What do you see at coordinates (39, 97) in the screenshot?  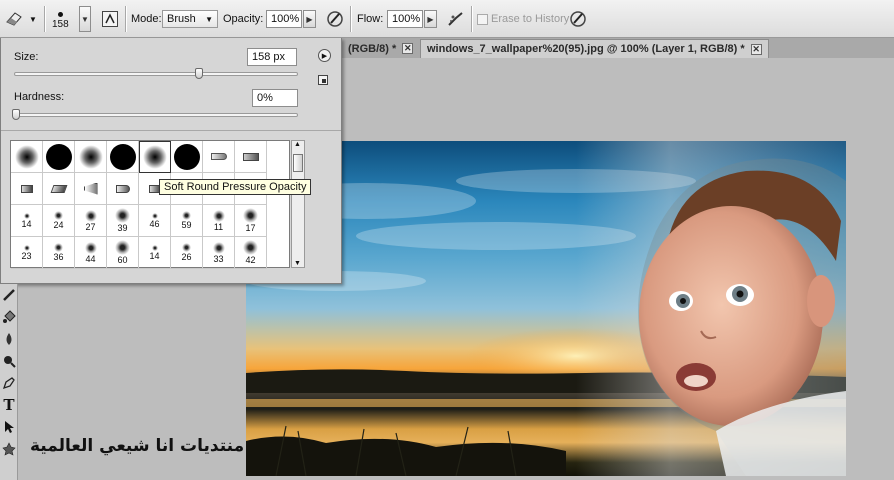 I see `hardness-label: Hardness:` at bounding box center [39, 97].